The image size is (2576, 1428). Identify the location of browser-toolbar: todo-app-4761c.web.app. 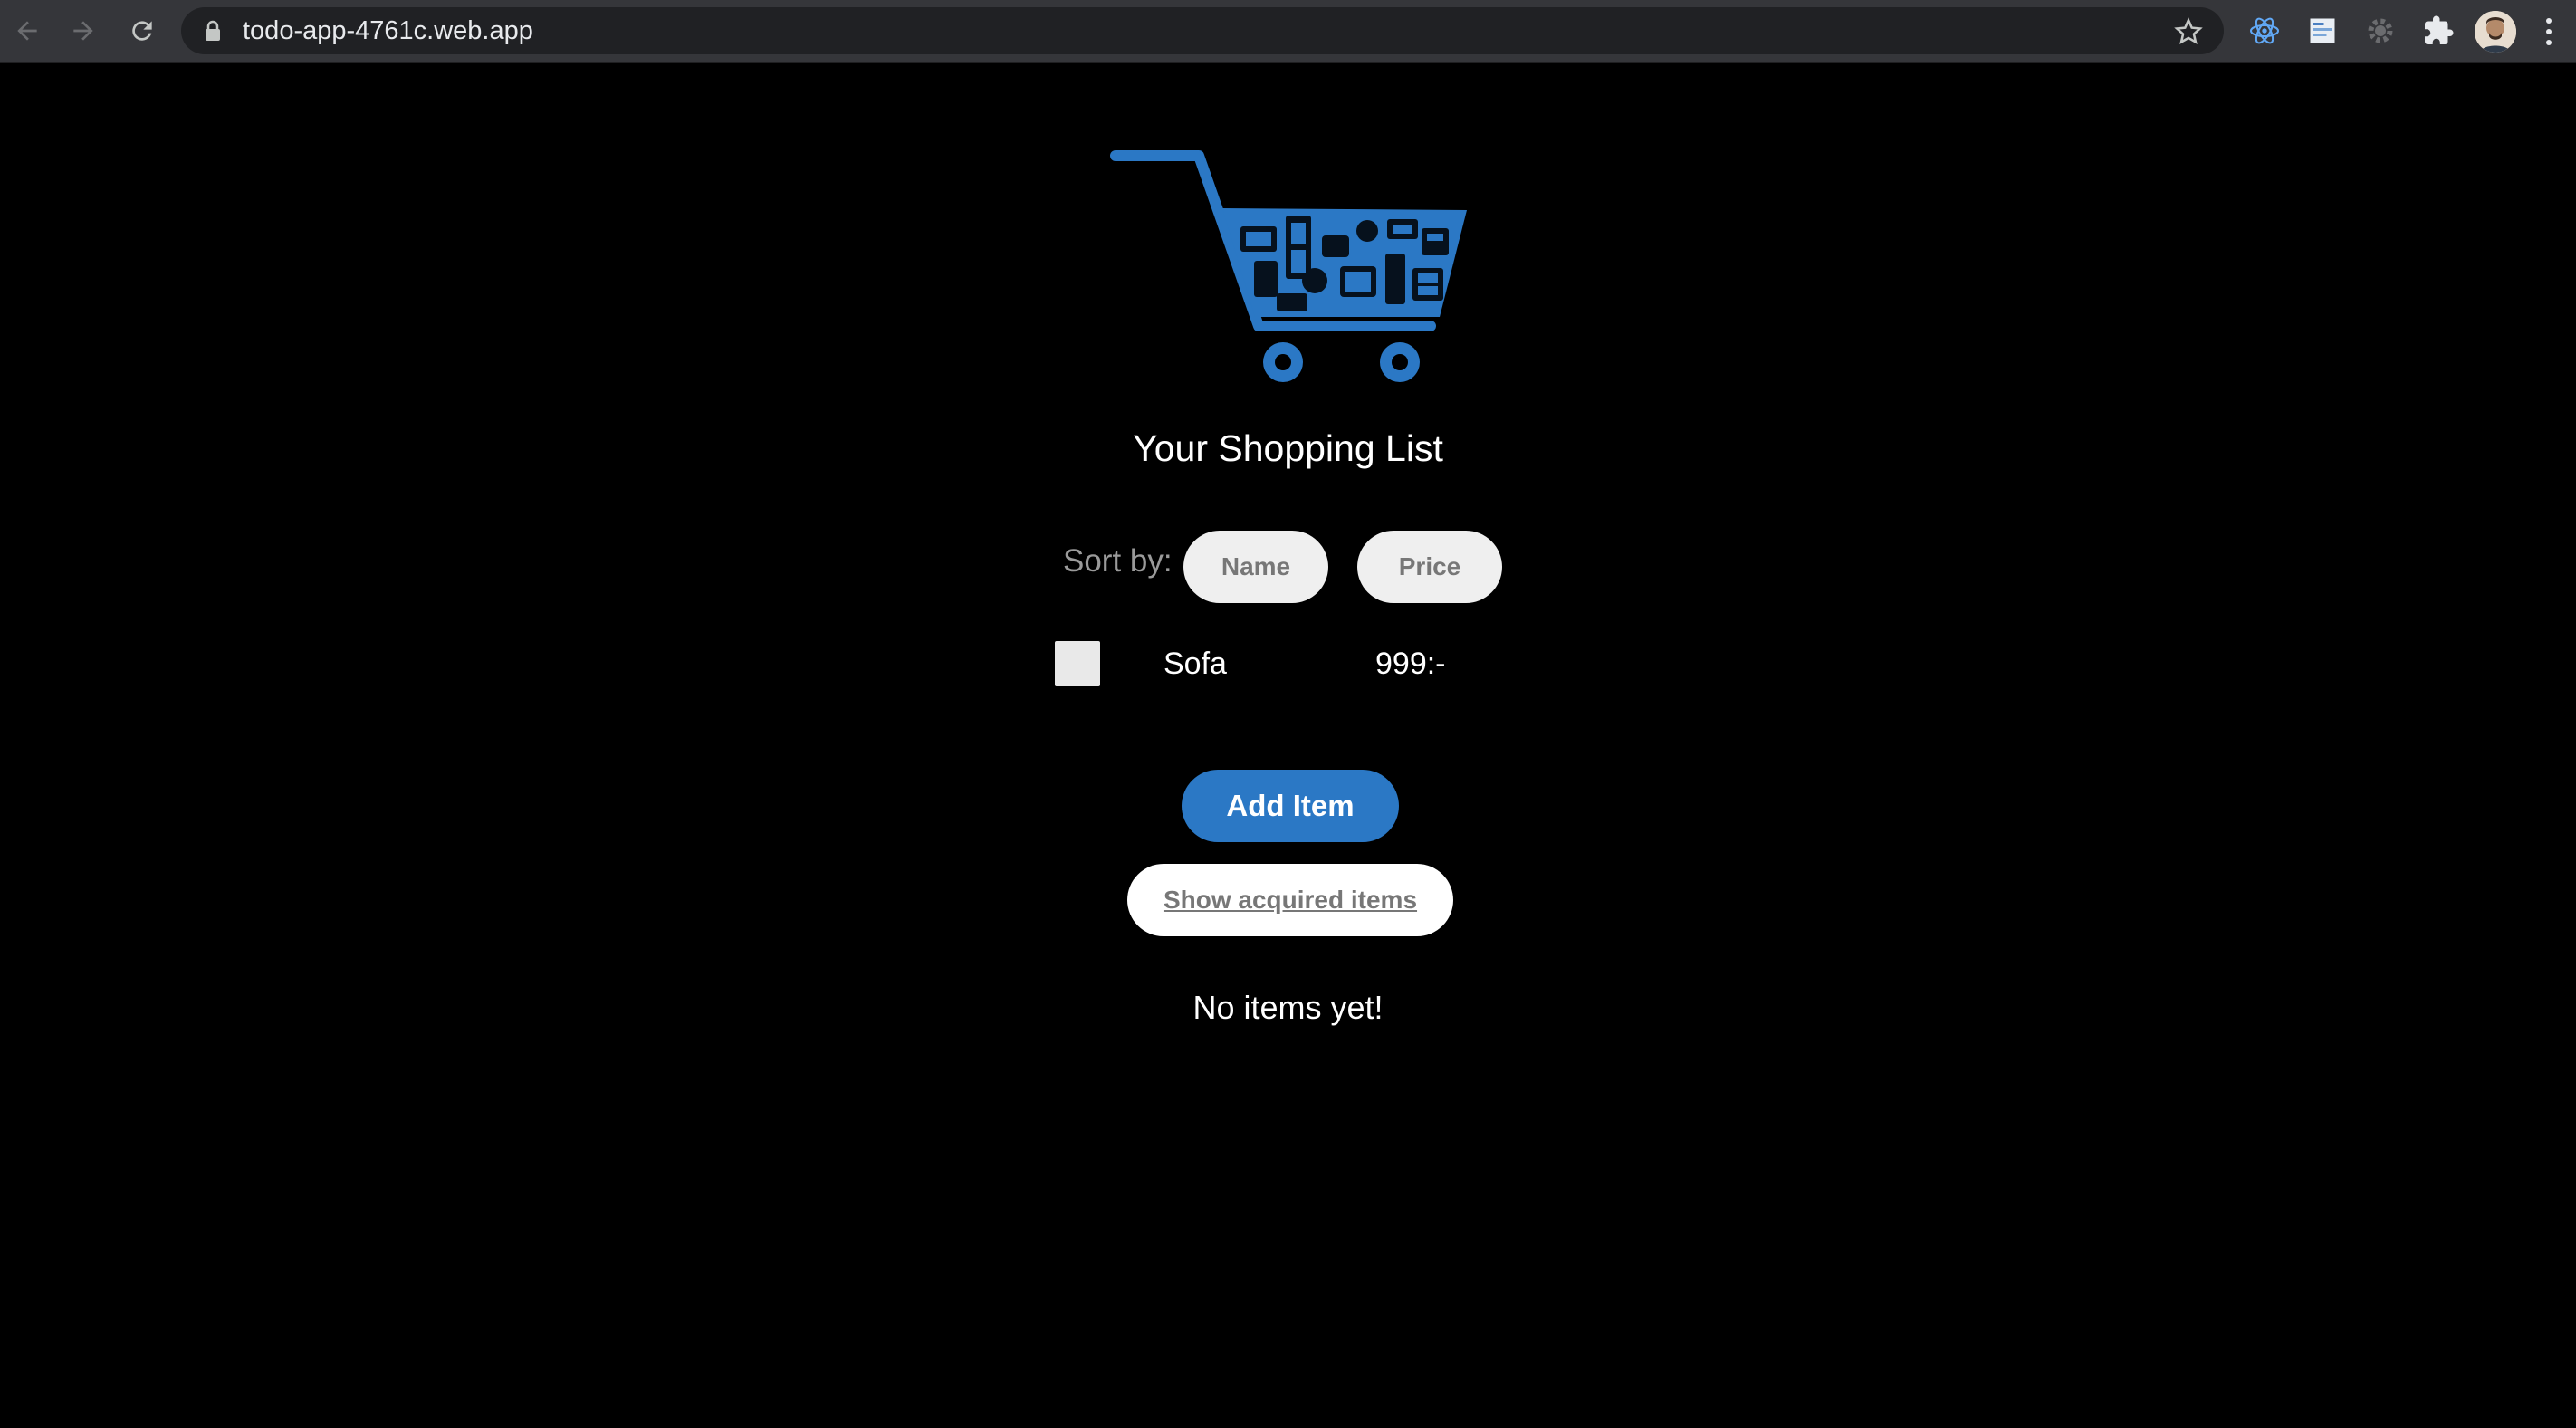
(1288, 31).